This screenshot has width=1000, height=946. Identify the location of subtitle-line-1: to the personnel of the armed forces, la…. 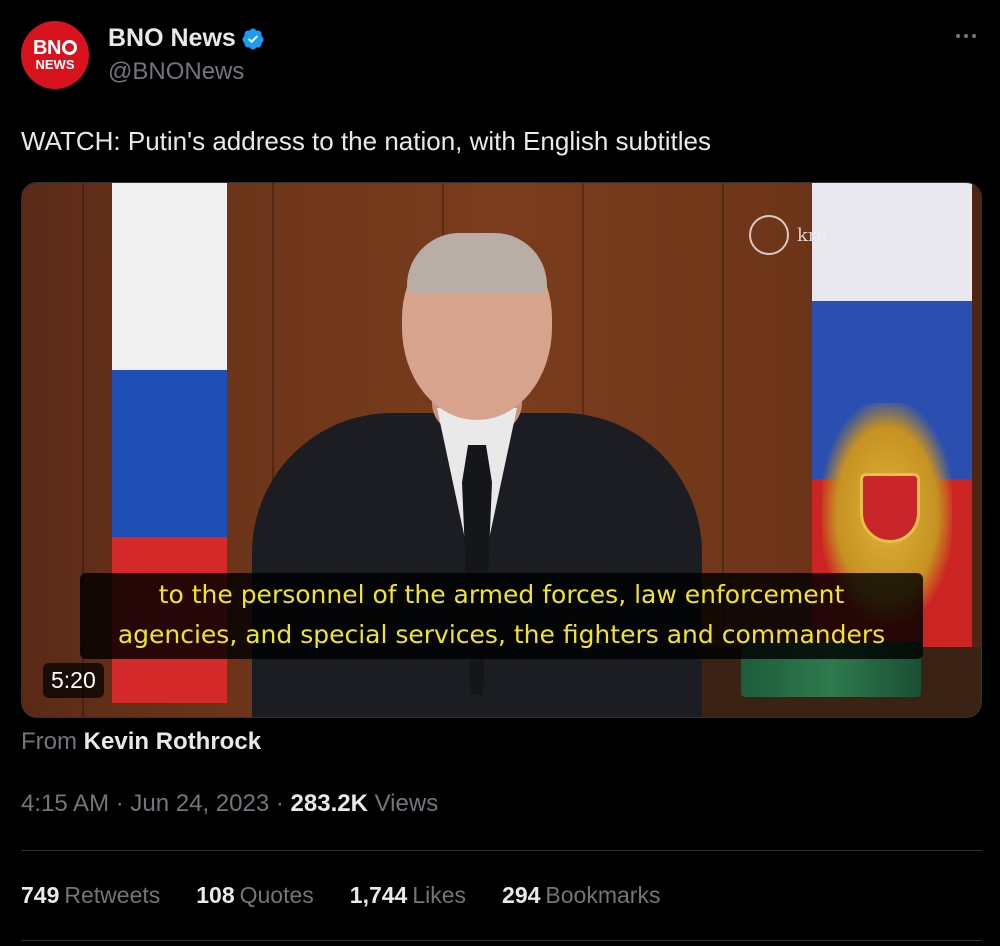
(501, 594).